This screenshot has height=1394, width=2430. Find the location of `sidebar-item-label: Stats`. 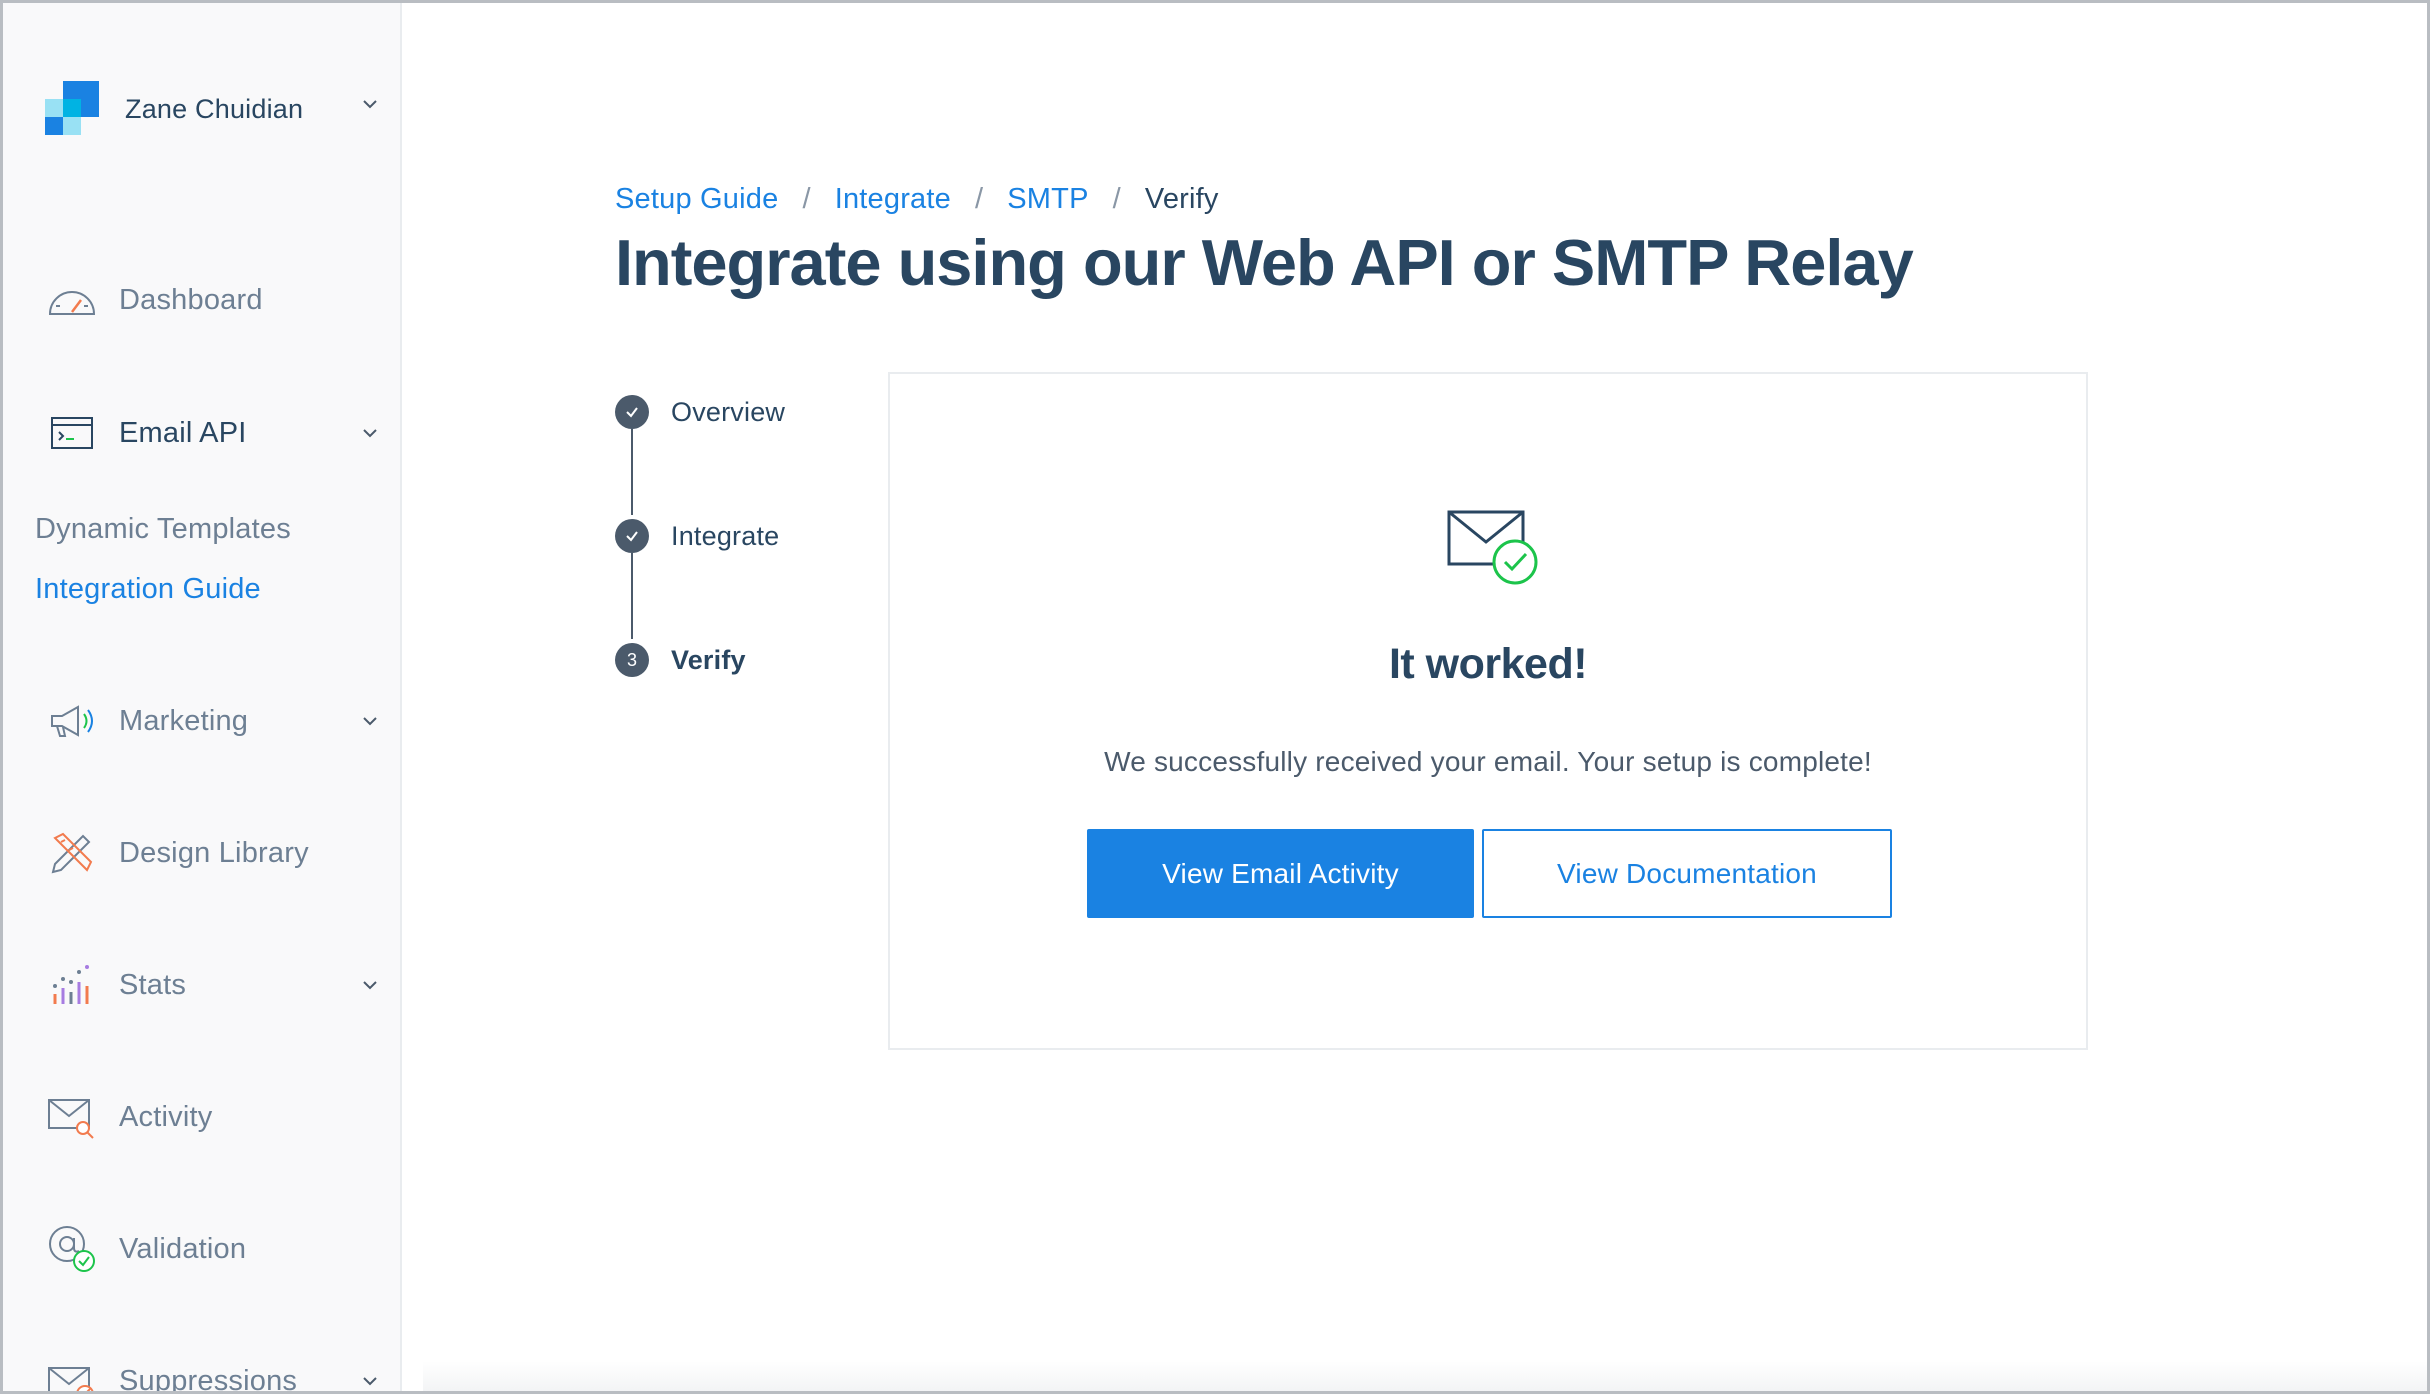

sidebar-item-label: Stats is located at coordinates (153, 984).